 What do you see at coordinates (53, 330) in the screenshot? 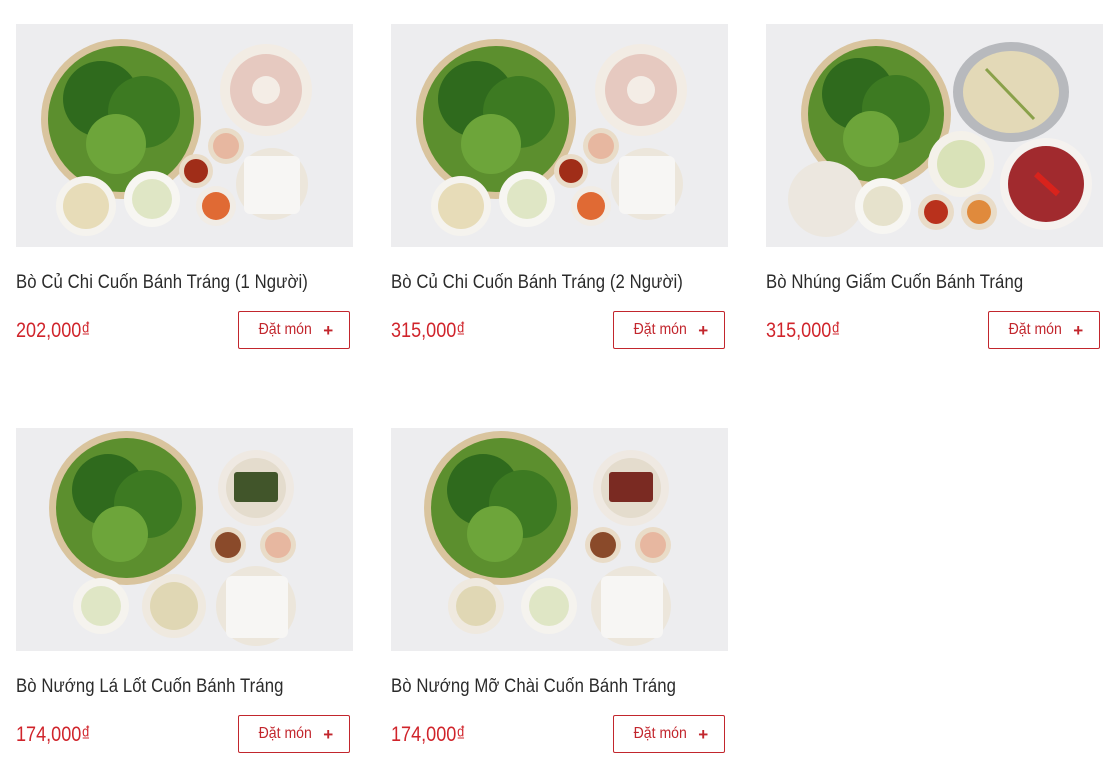
I see `dish-price: 202,000₫` at bounding box center [53, 330].